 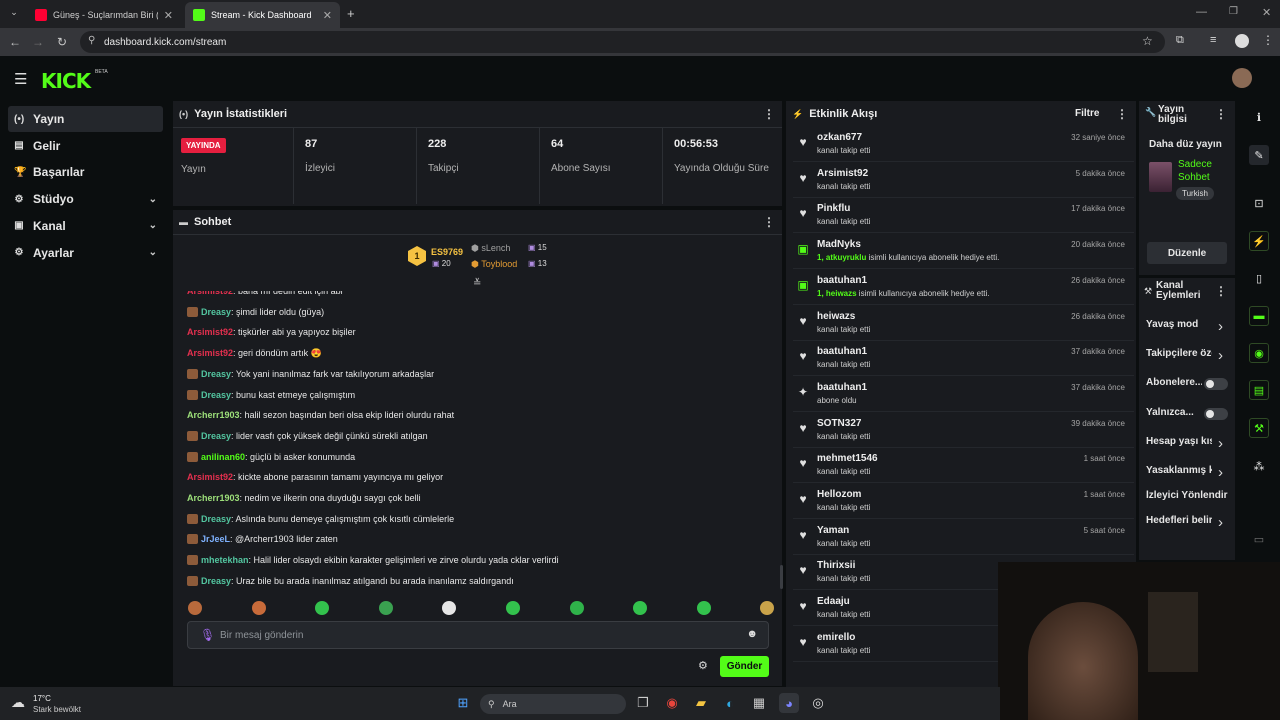 I want to click on hamburger-menu-icon: ☰, so click(x=20, y=79).